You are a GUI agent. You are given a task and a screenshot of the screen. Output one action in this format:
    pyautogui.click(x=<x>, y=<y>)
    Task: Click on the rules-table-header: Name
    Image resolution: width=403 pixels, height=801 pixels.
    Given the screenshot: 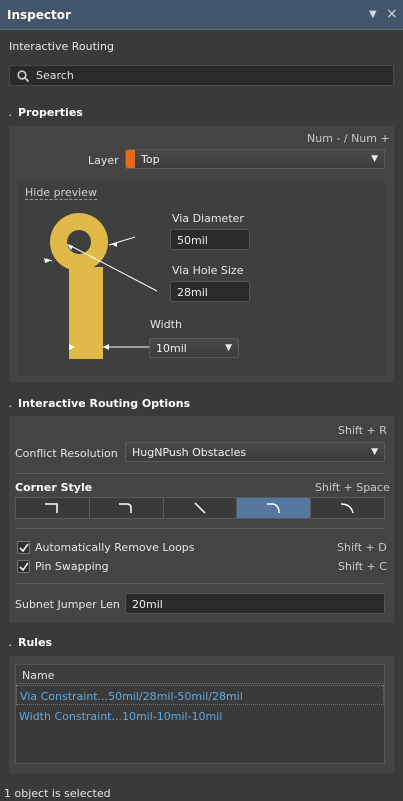 What is the action you would take?
    pyautogui.click(x=200, y=674)
    